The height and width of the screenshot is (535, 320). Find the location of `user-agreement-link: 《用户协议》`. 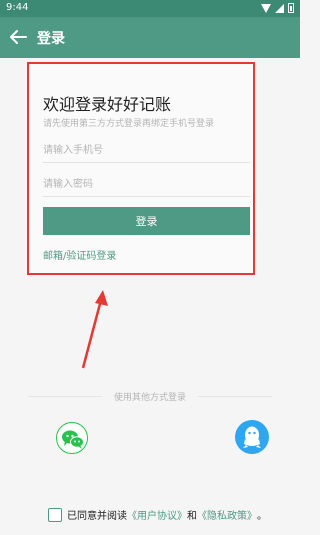

user-agreement-link: 《用户协议》 is located at coordinates (157, 514).